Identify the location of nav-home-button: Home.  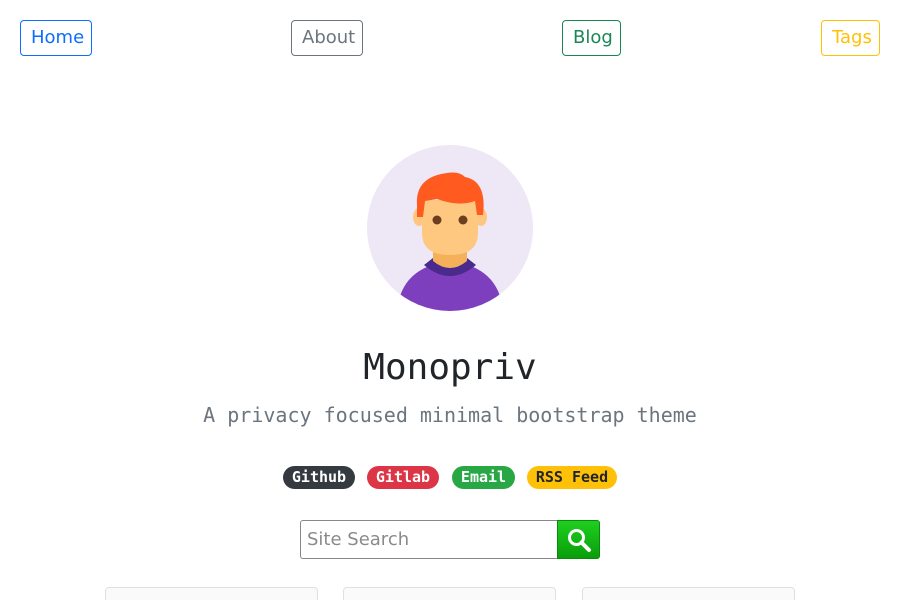
(56, 38).